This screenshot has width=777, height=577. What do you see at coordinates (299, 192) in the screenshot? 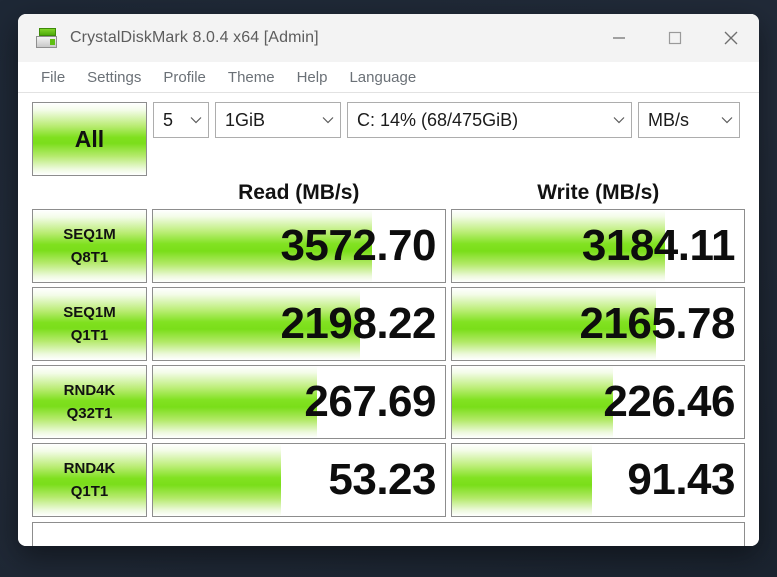
I see `read-column-header: Read (MB/s)` at bounding box center [299, 192].